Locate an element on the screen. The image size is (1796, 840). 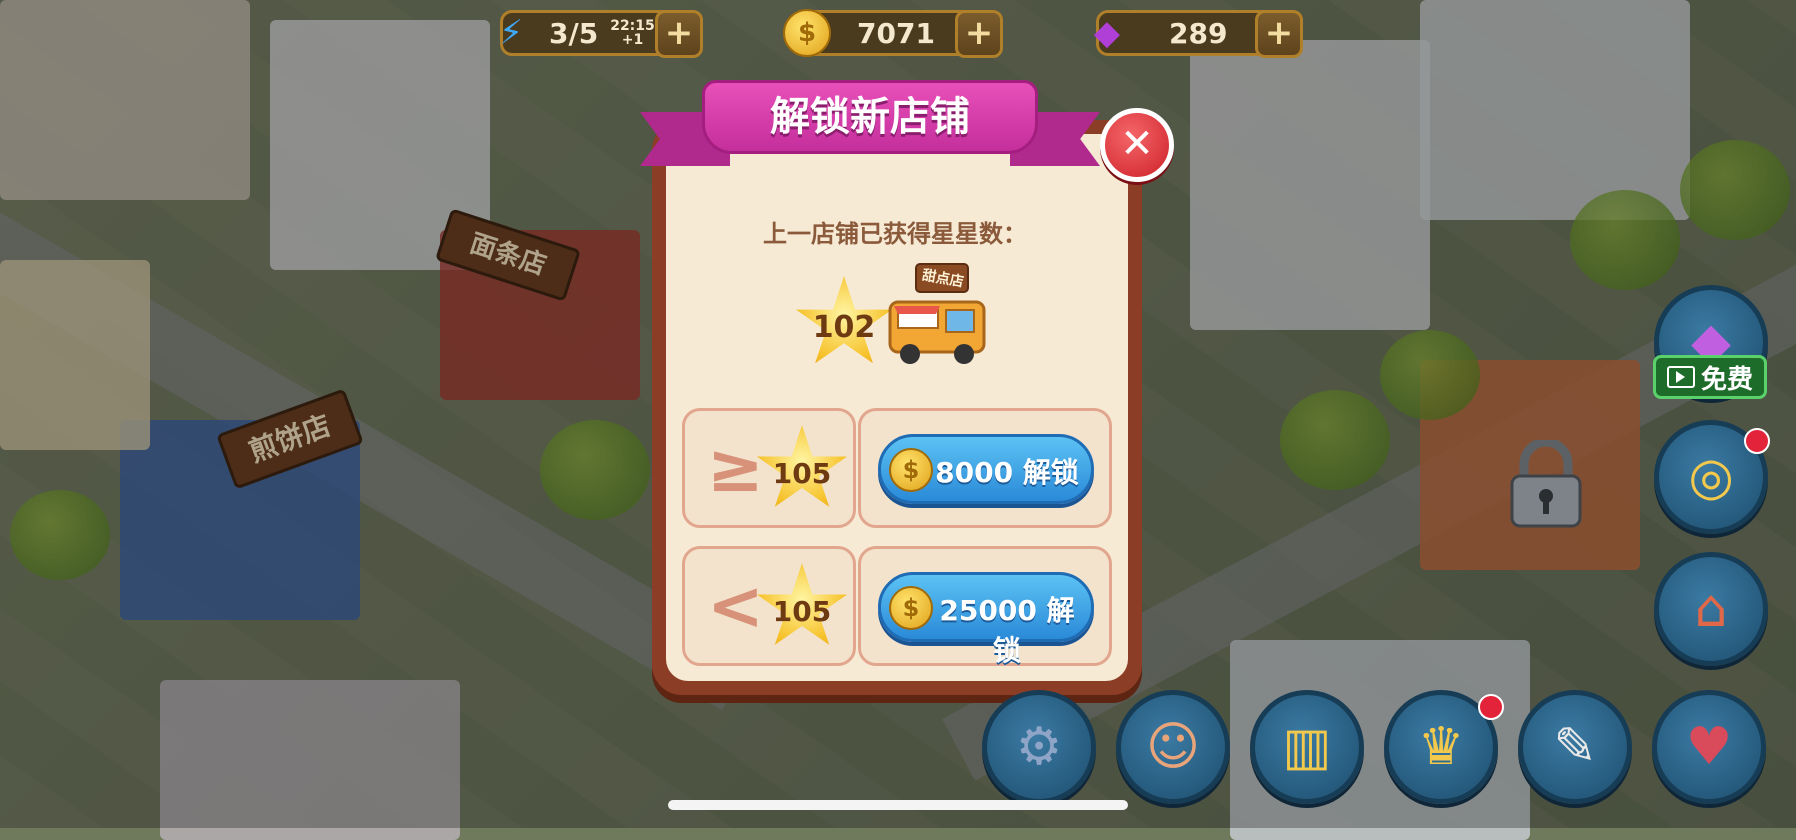
video-icon is located at coordinates (1680, 377).